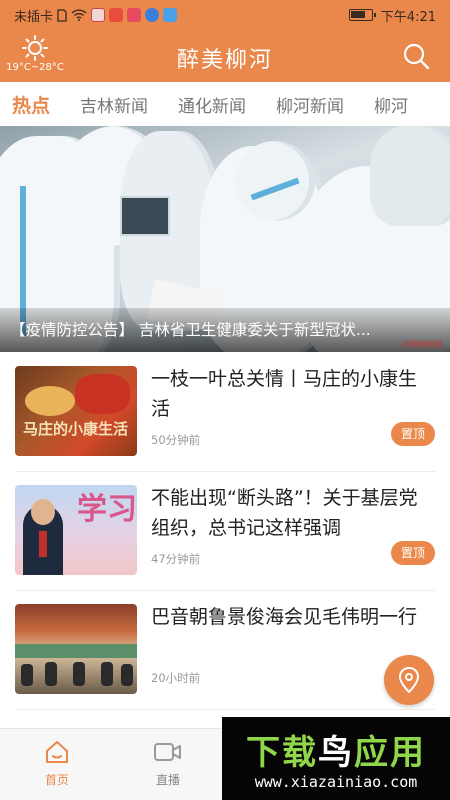 Image resolution: width=450 pixels, height=800 pixels. What do you see at coordinates (76, 530) in the screenshot?
I see `news-thumbnail: 学习` at bounding box center [76, 530].